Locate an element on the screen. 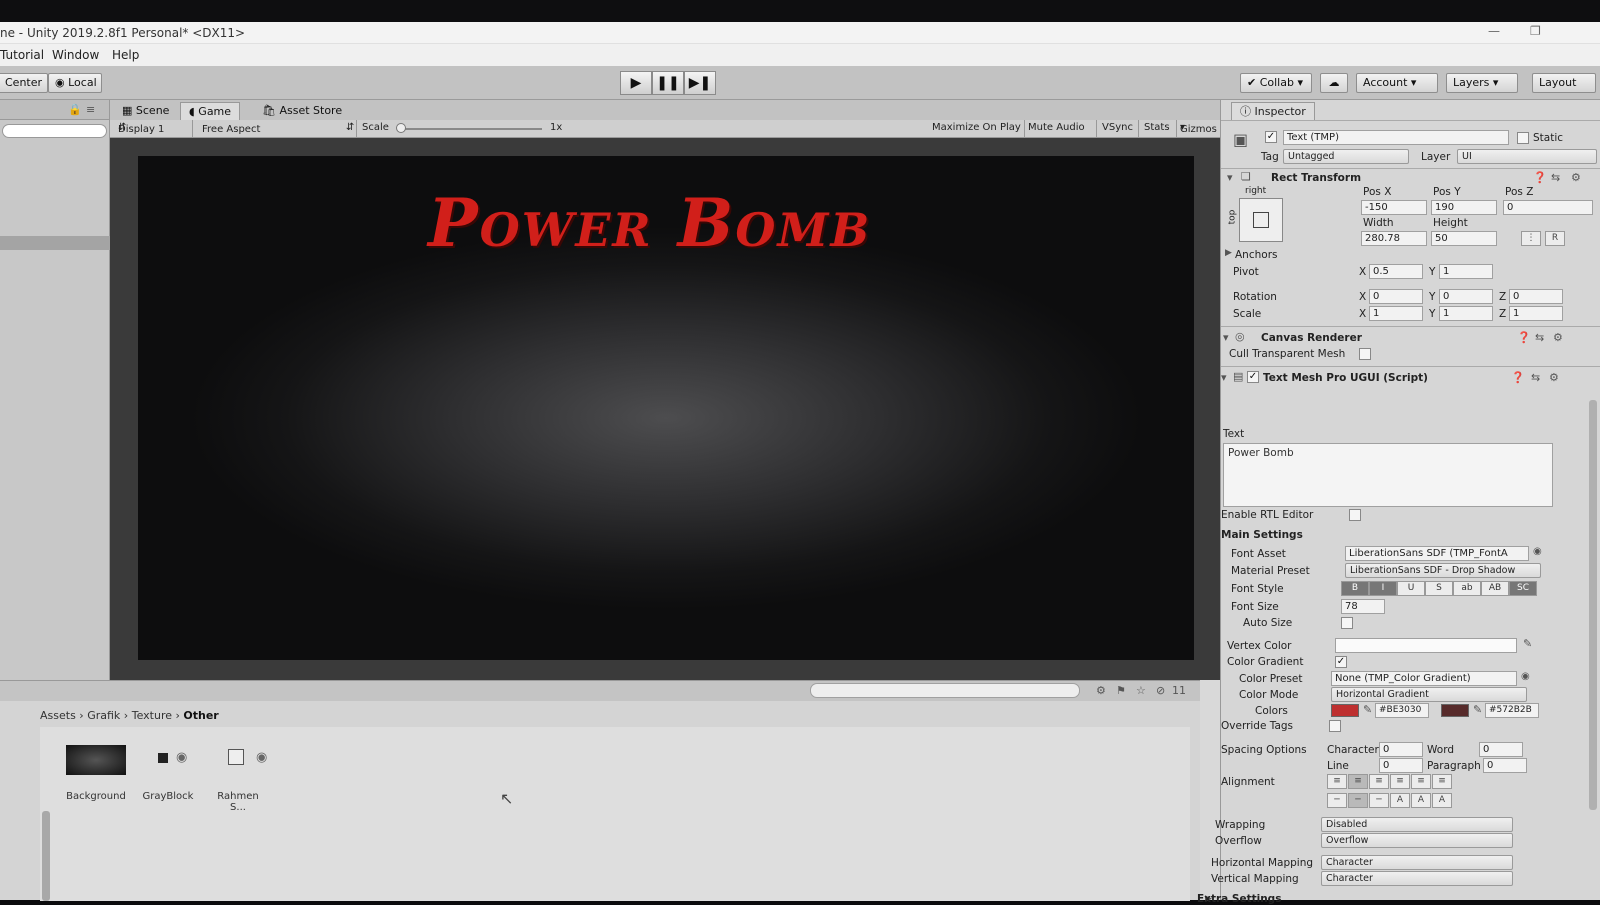  font-asset-field: LiberationSans SDF (TMP_FontA is located at coordinates (1437, 553).